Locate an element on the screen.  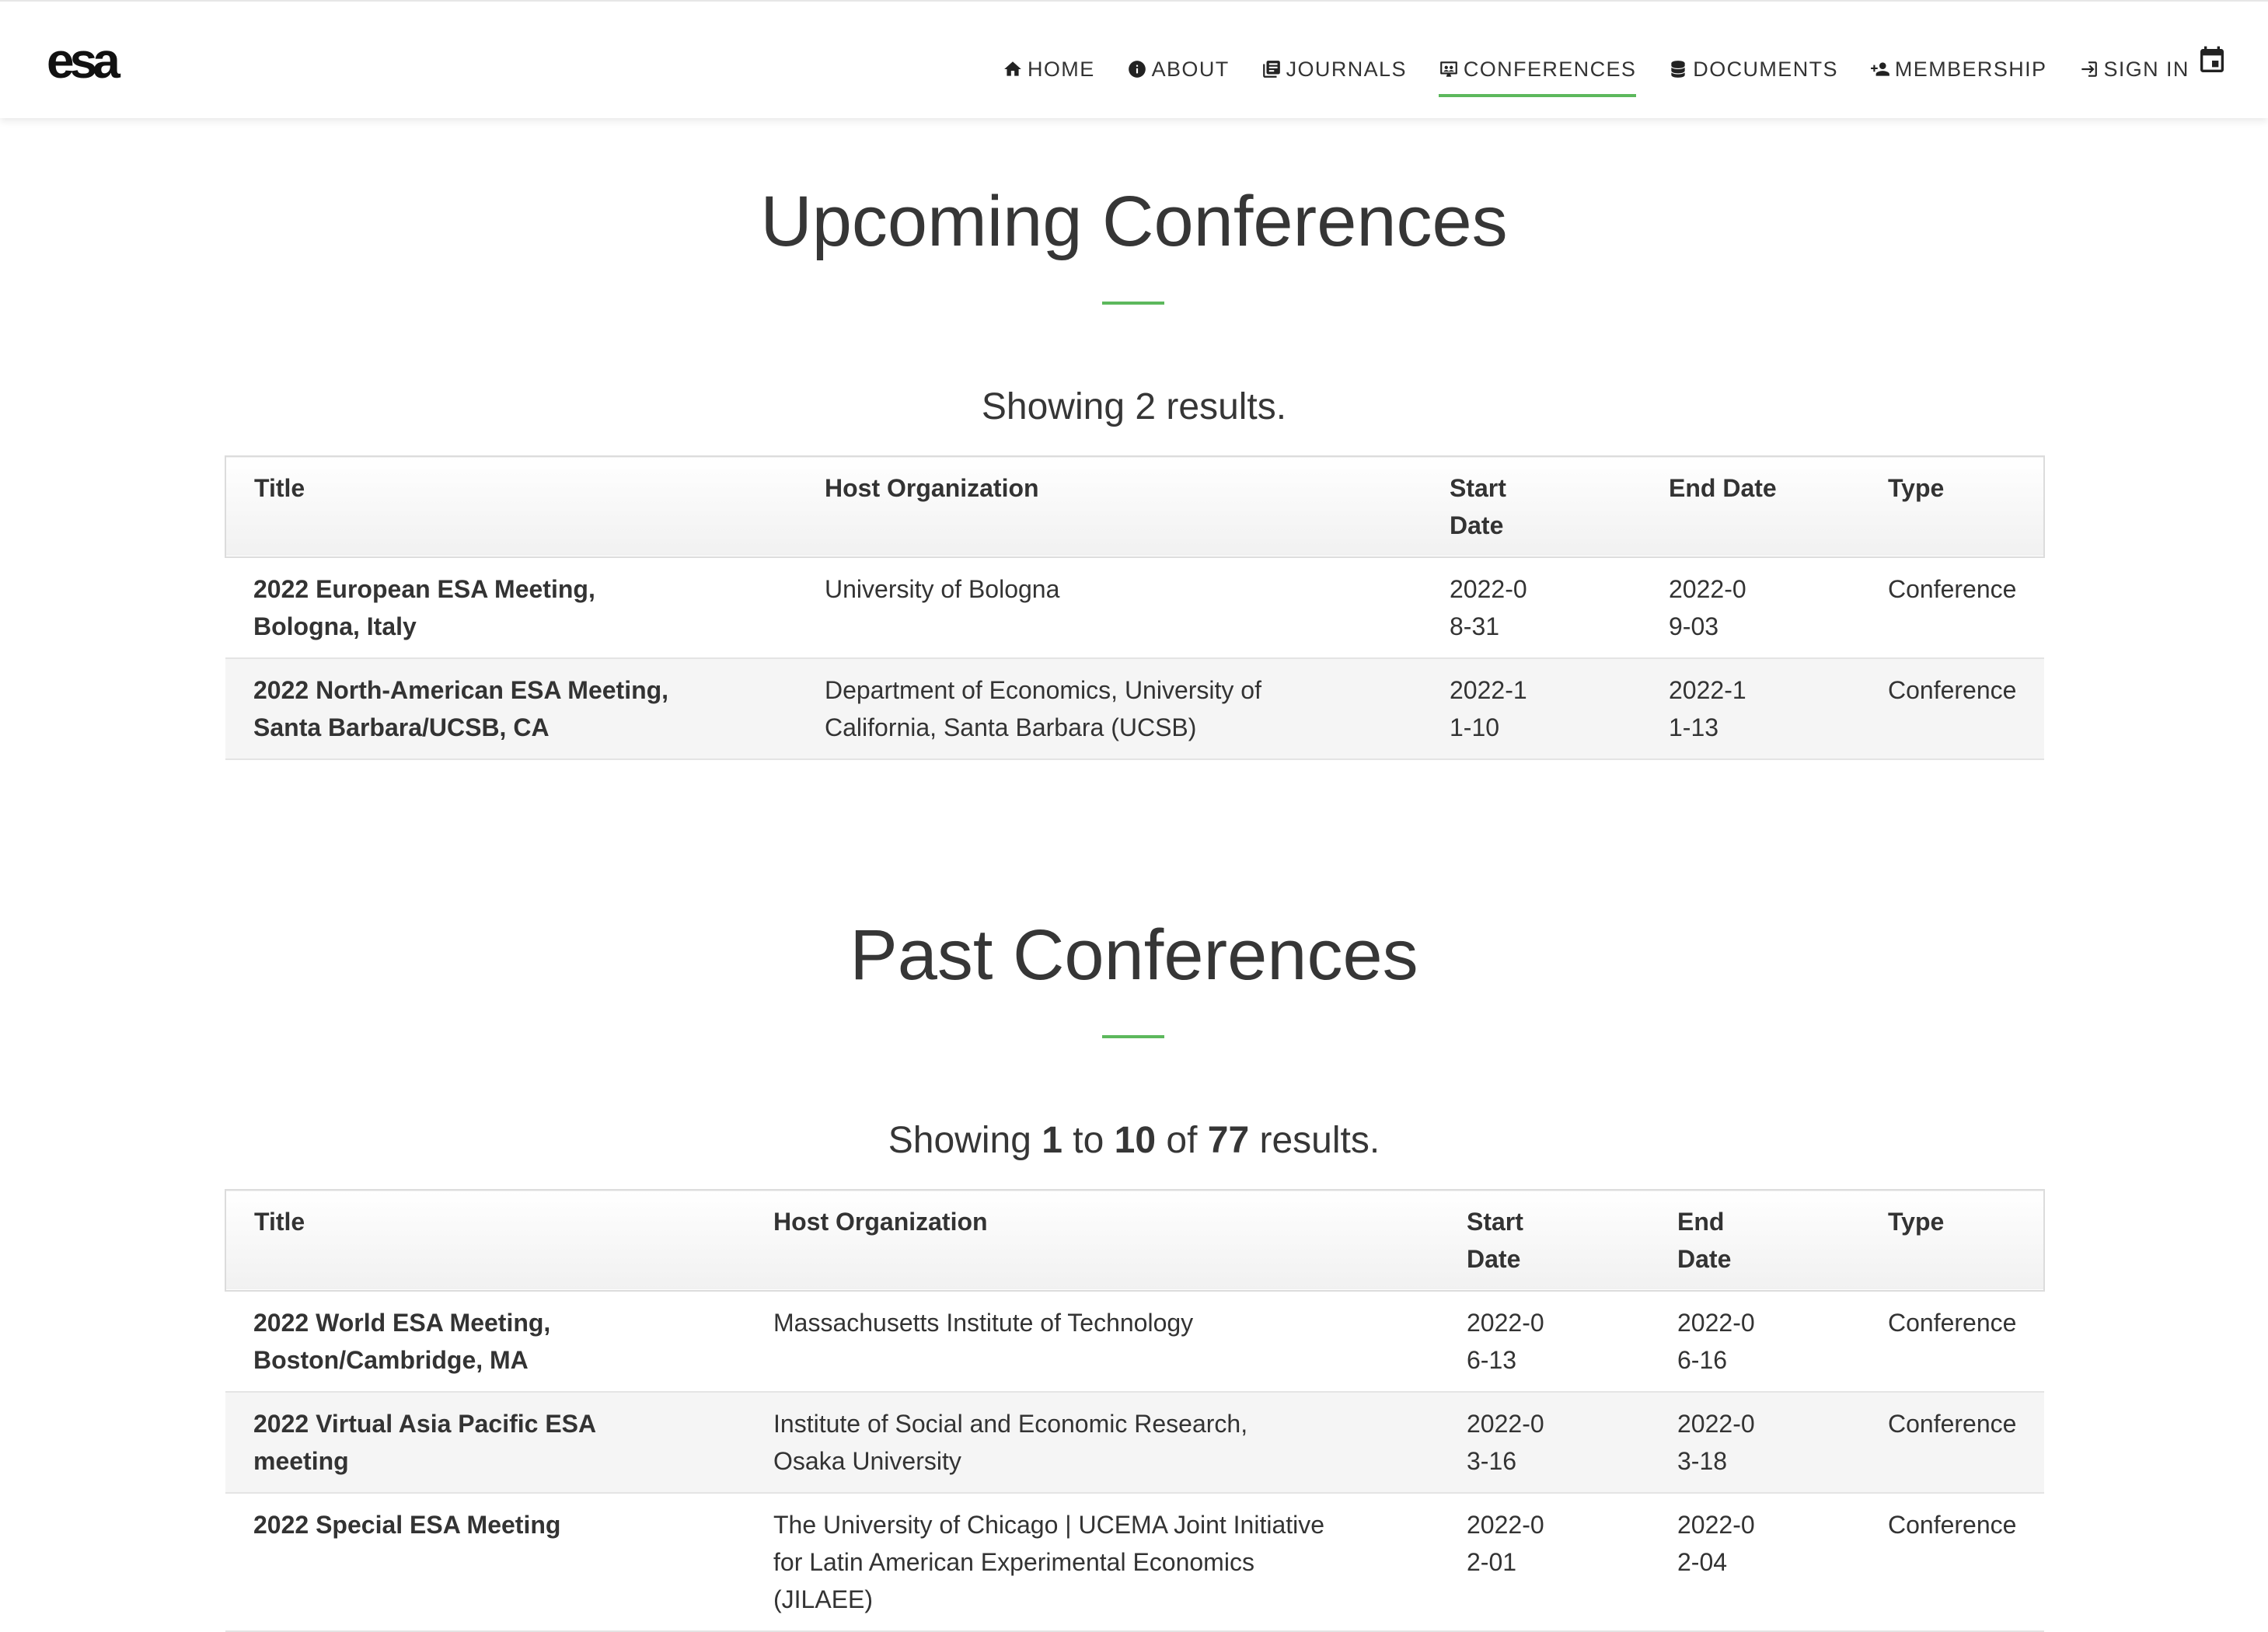
nav-sign-in: SIGN IN is located at coordinates (2133, 69).